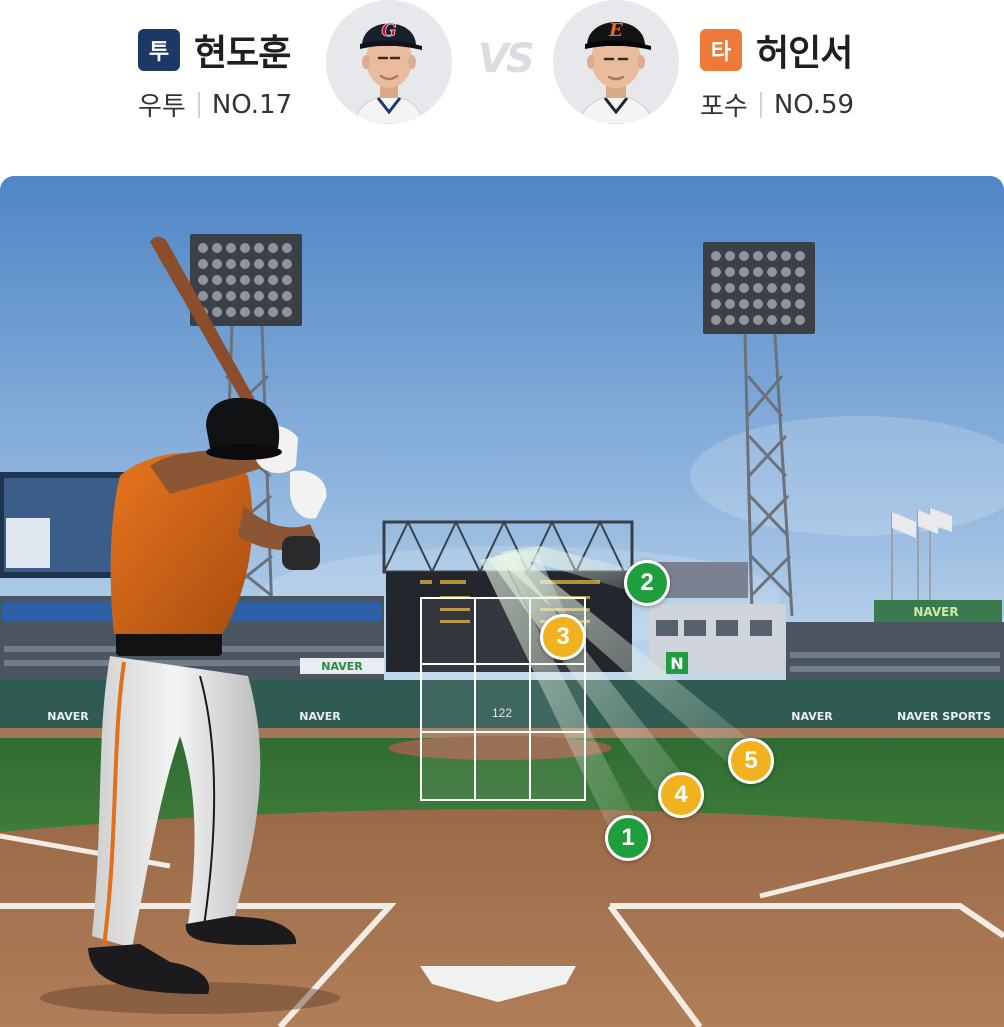  Describe the element at coordinates (615, 30) in the screenshot. I see `svg-text: E` at that location.